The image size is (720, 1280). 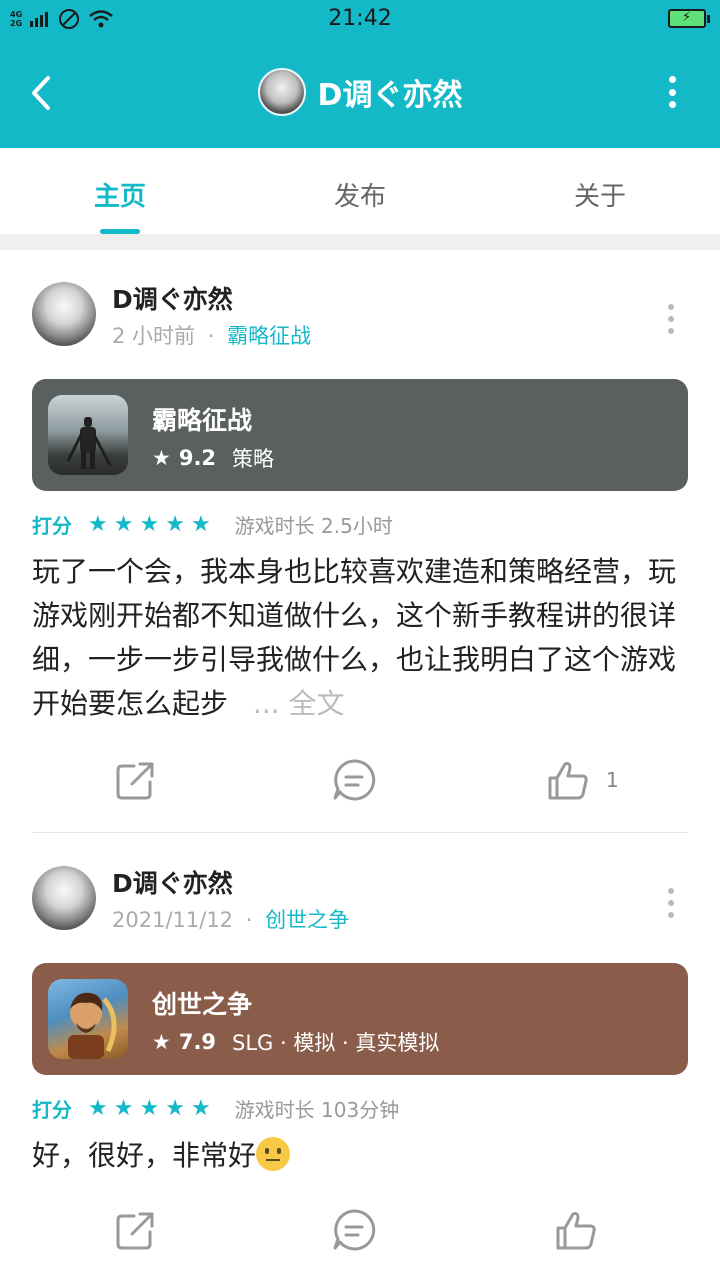 I want to click on game-name: 创世之争, so click(x=202, y=1004).